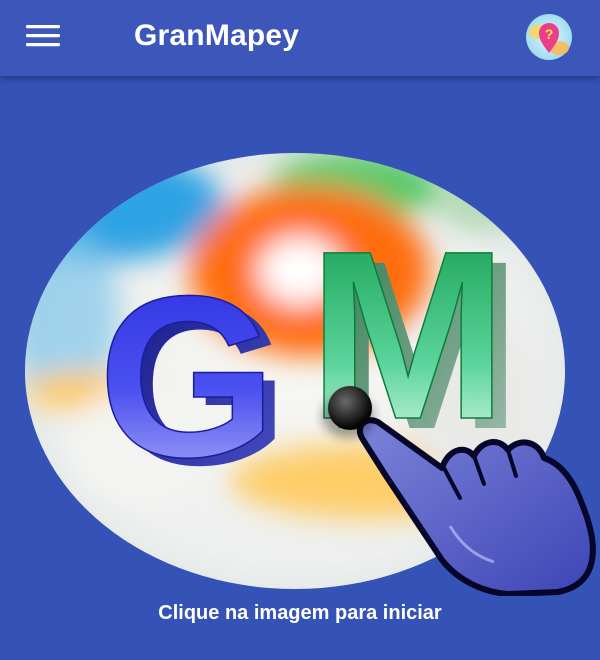 This screenshot has width=600, height=660. I want to click on map-pin-question-icon: ?, so click(549, 37).